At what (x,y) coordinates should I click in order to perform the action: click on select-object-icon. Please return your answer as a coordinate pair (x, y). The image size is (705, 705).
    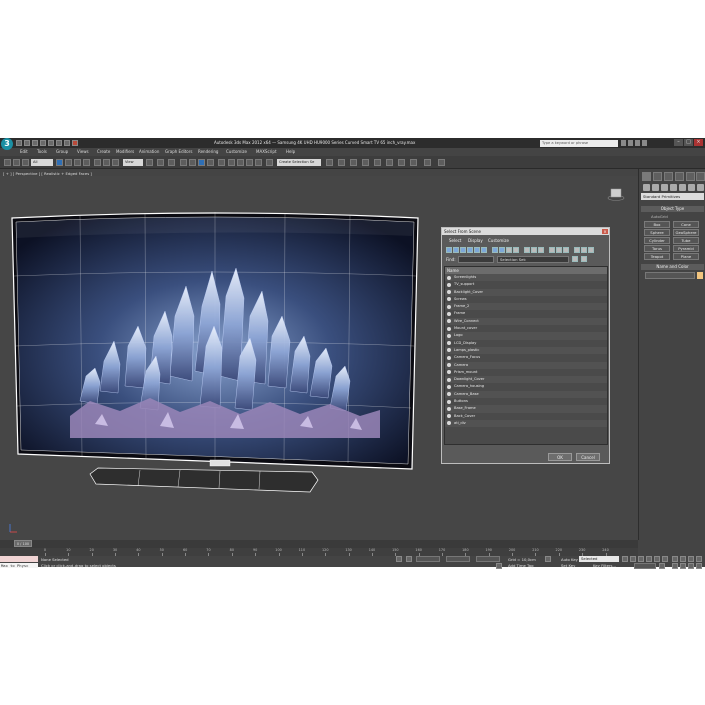
    Looking at the image, I should click on (59, 162).